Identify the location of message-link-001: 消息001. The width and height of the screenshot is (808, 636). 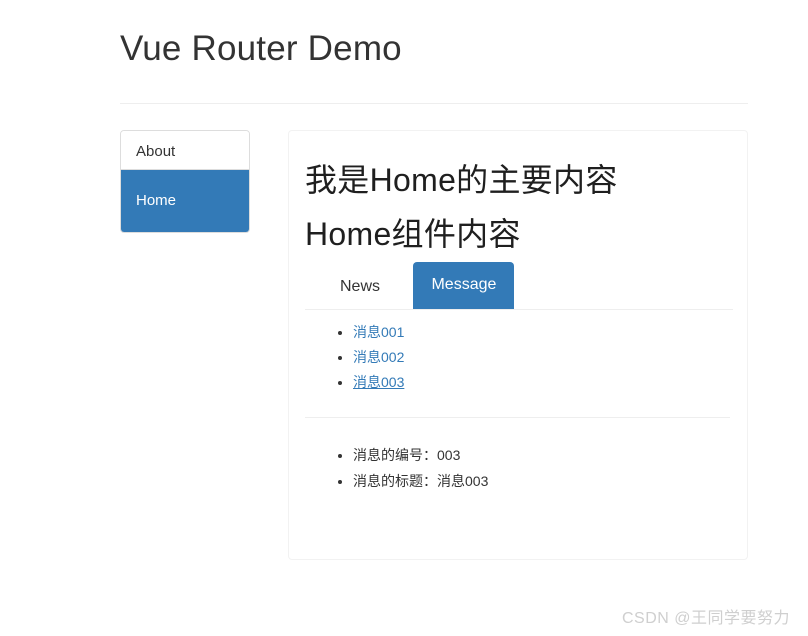
(378, 332).